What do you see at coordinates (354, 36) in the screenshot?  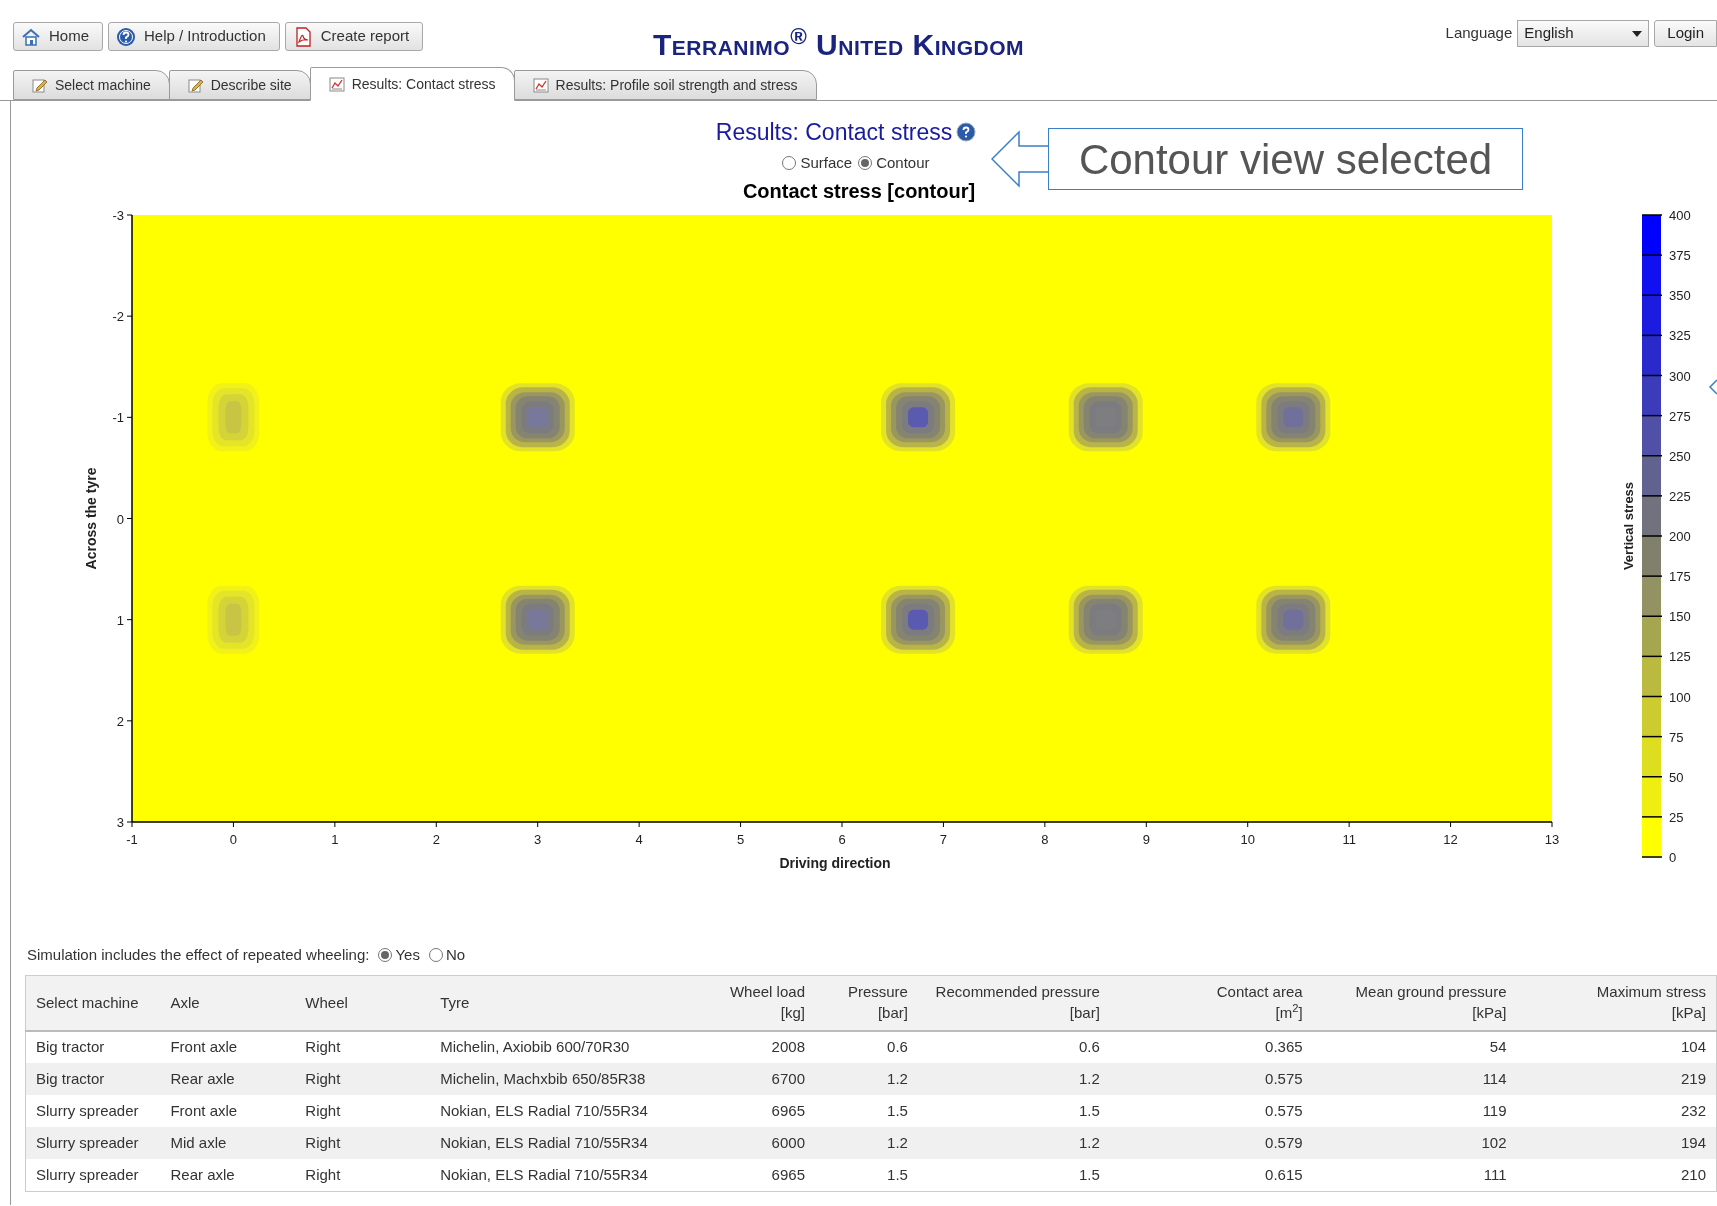 I see `toolbar-button: Create report` at bounding box center [354, 36].